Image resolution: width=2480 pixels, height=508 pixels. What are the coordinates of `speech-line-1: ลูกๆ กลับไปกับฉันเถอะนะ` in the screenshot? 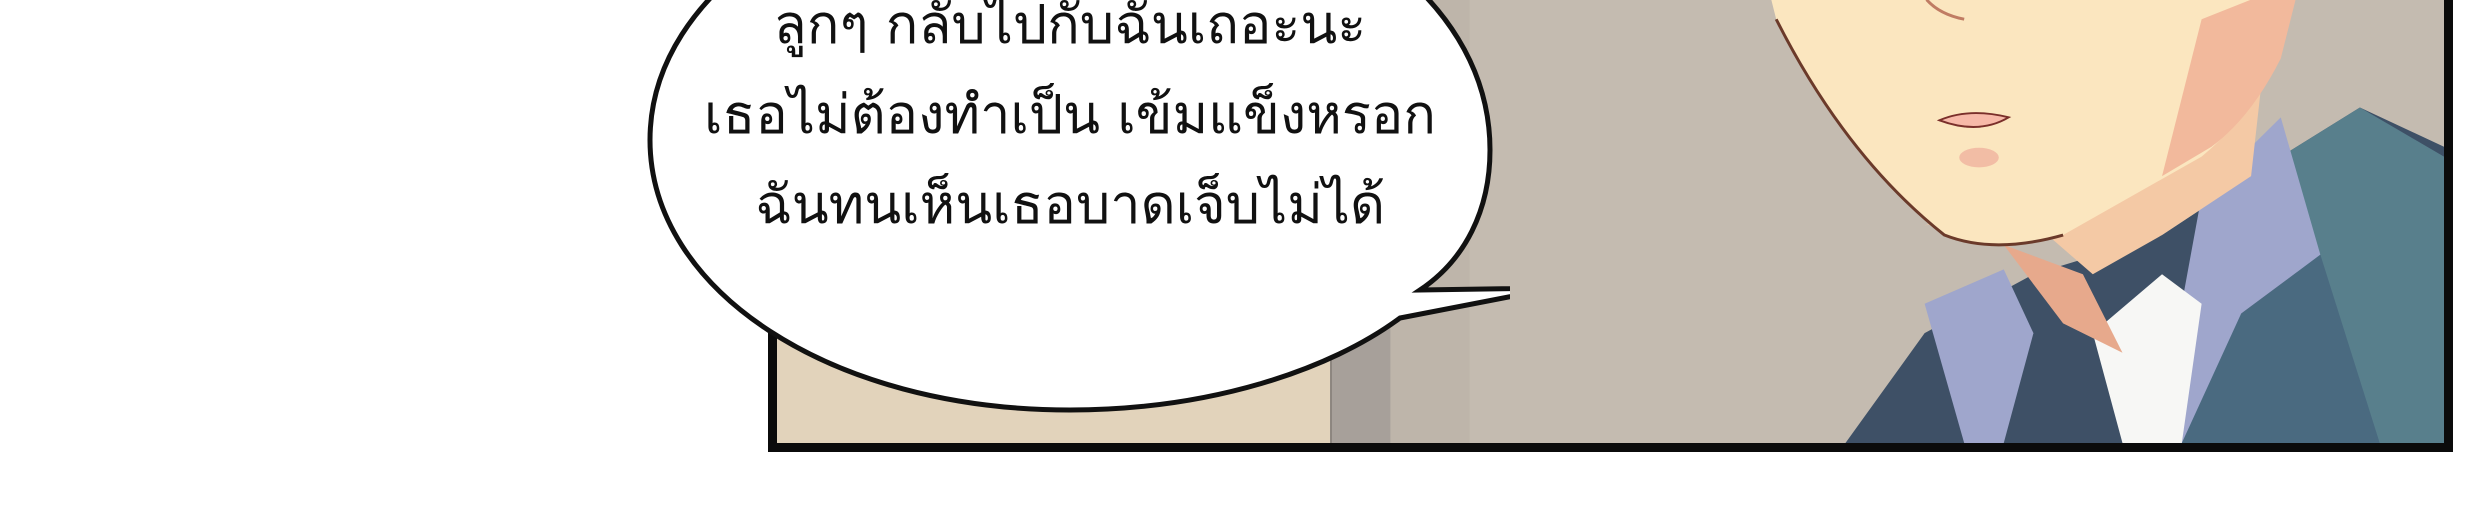 It's located at (1070, 28).